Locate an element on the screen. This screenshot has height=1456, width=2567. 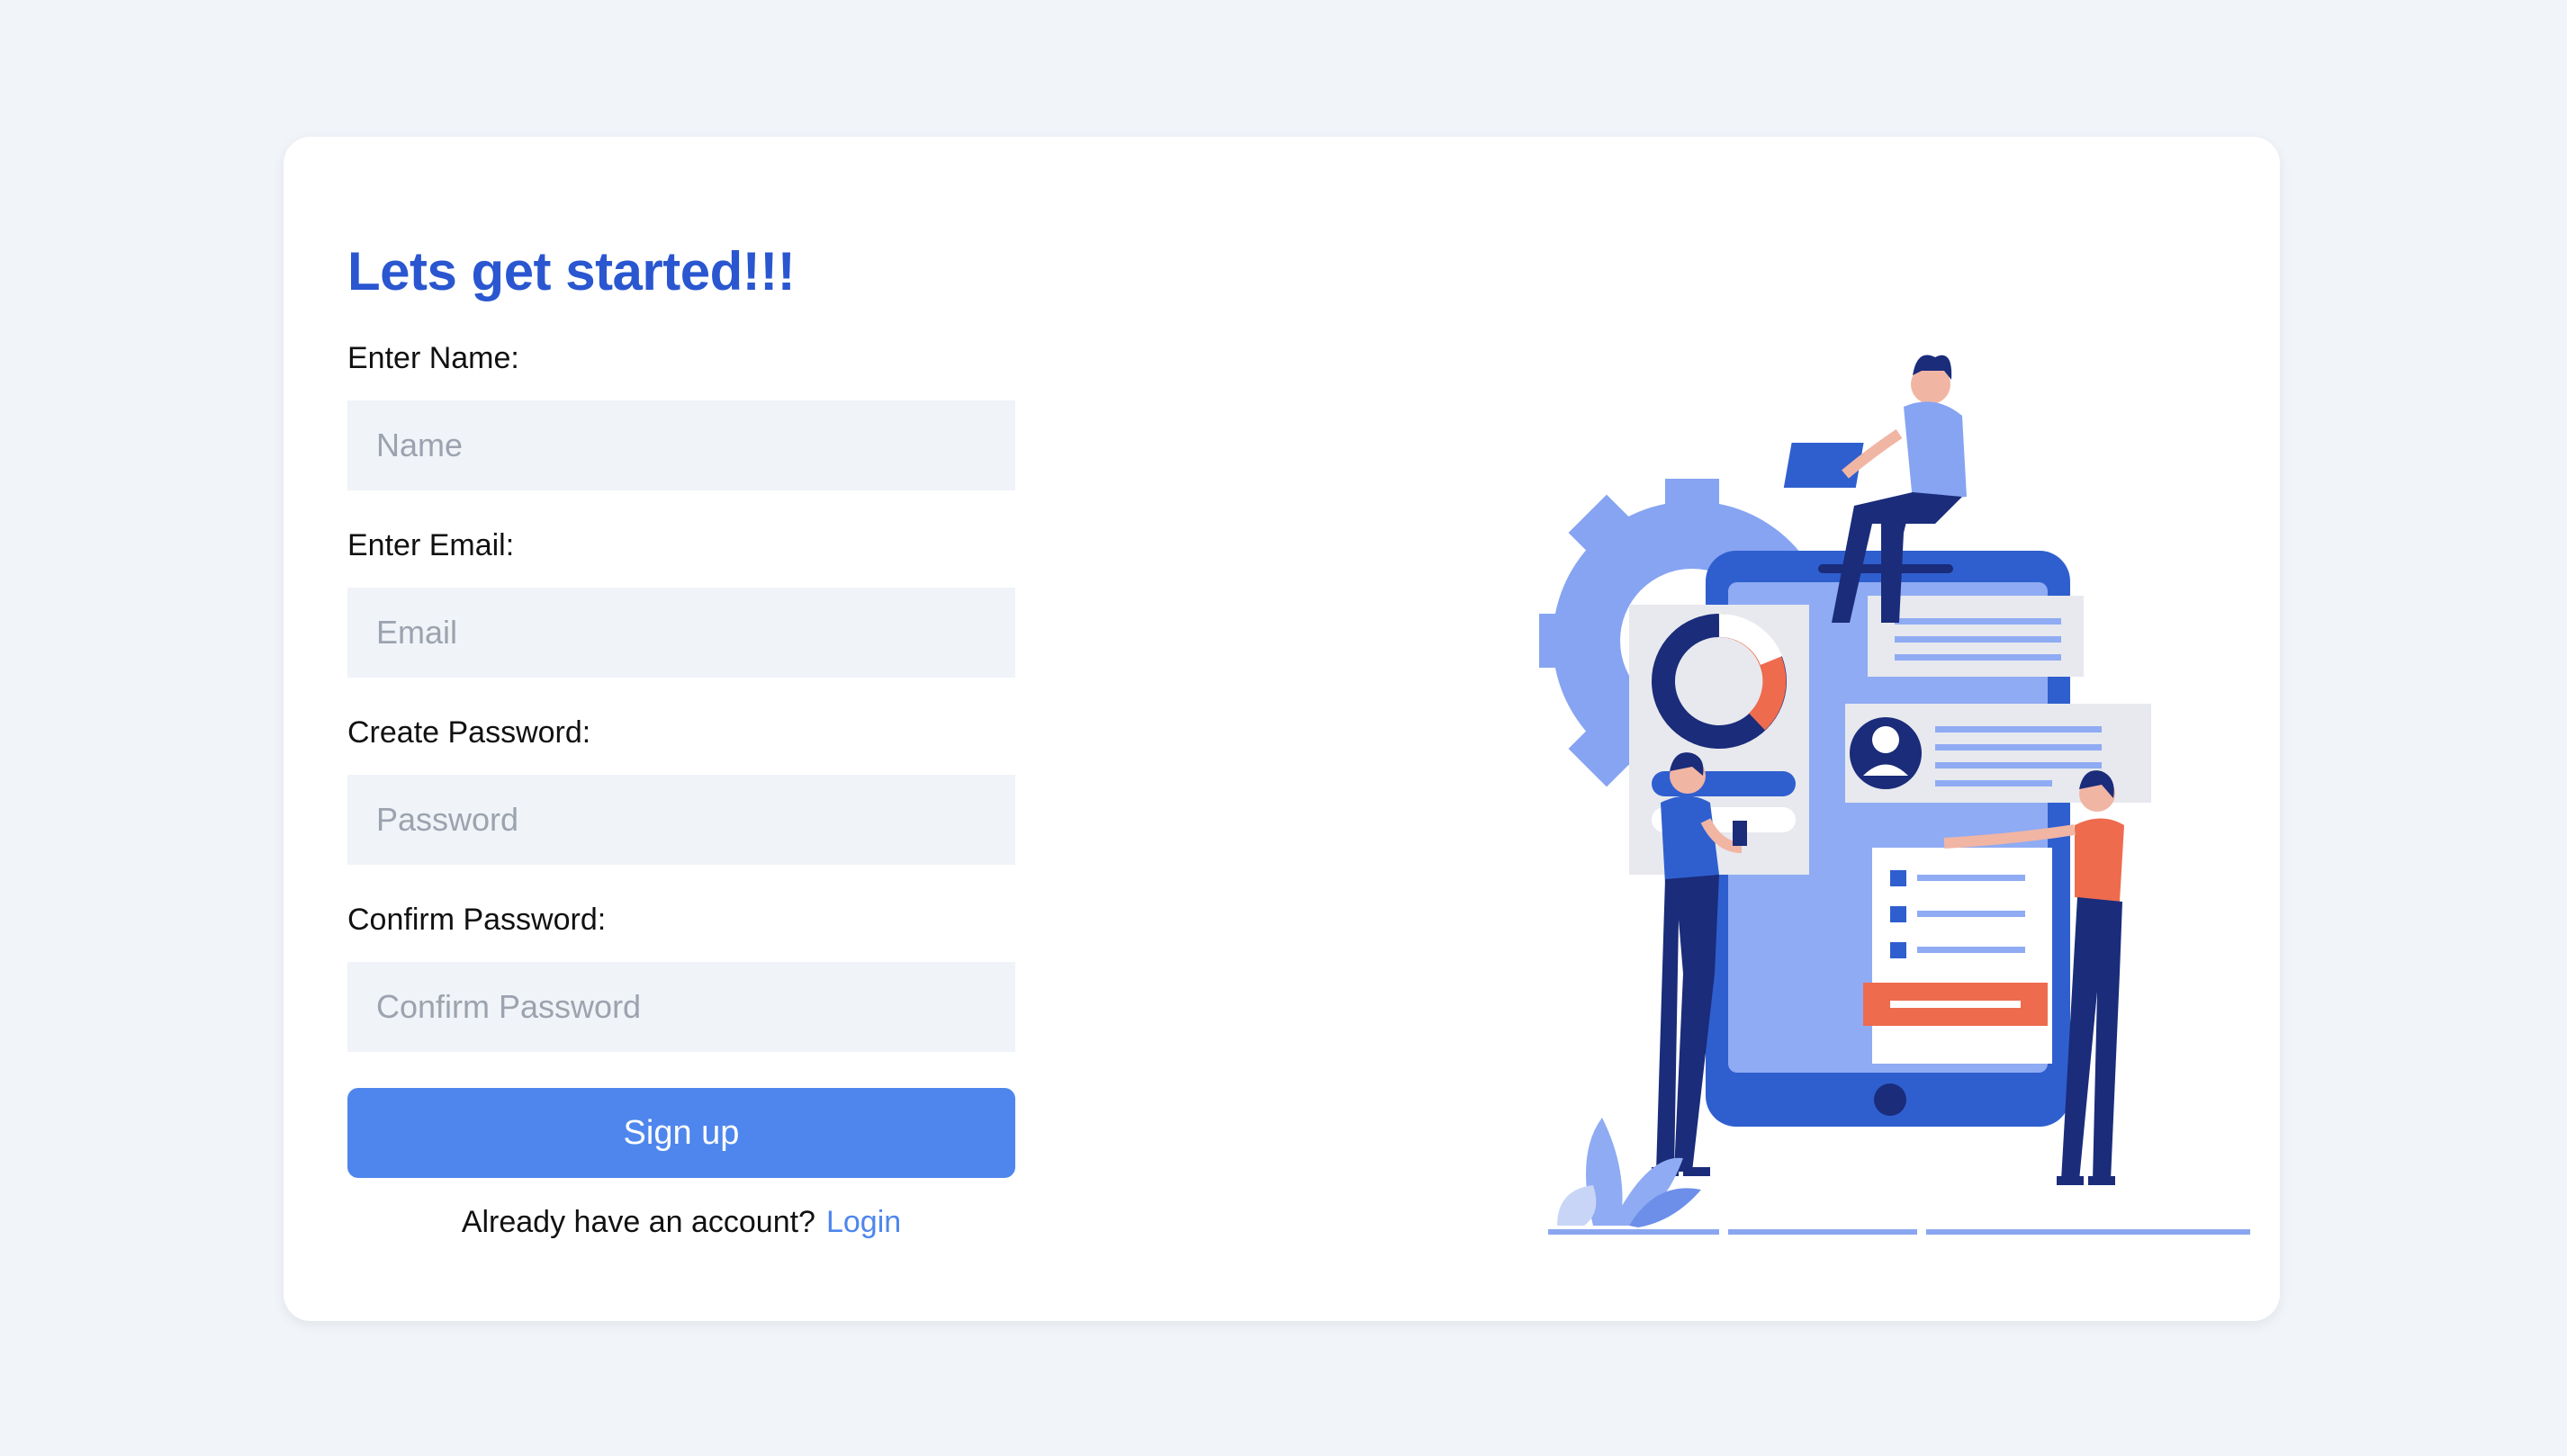
login-prompt: Already have an account? Login is located at coordinates (681, 1223).